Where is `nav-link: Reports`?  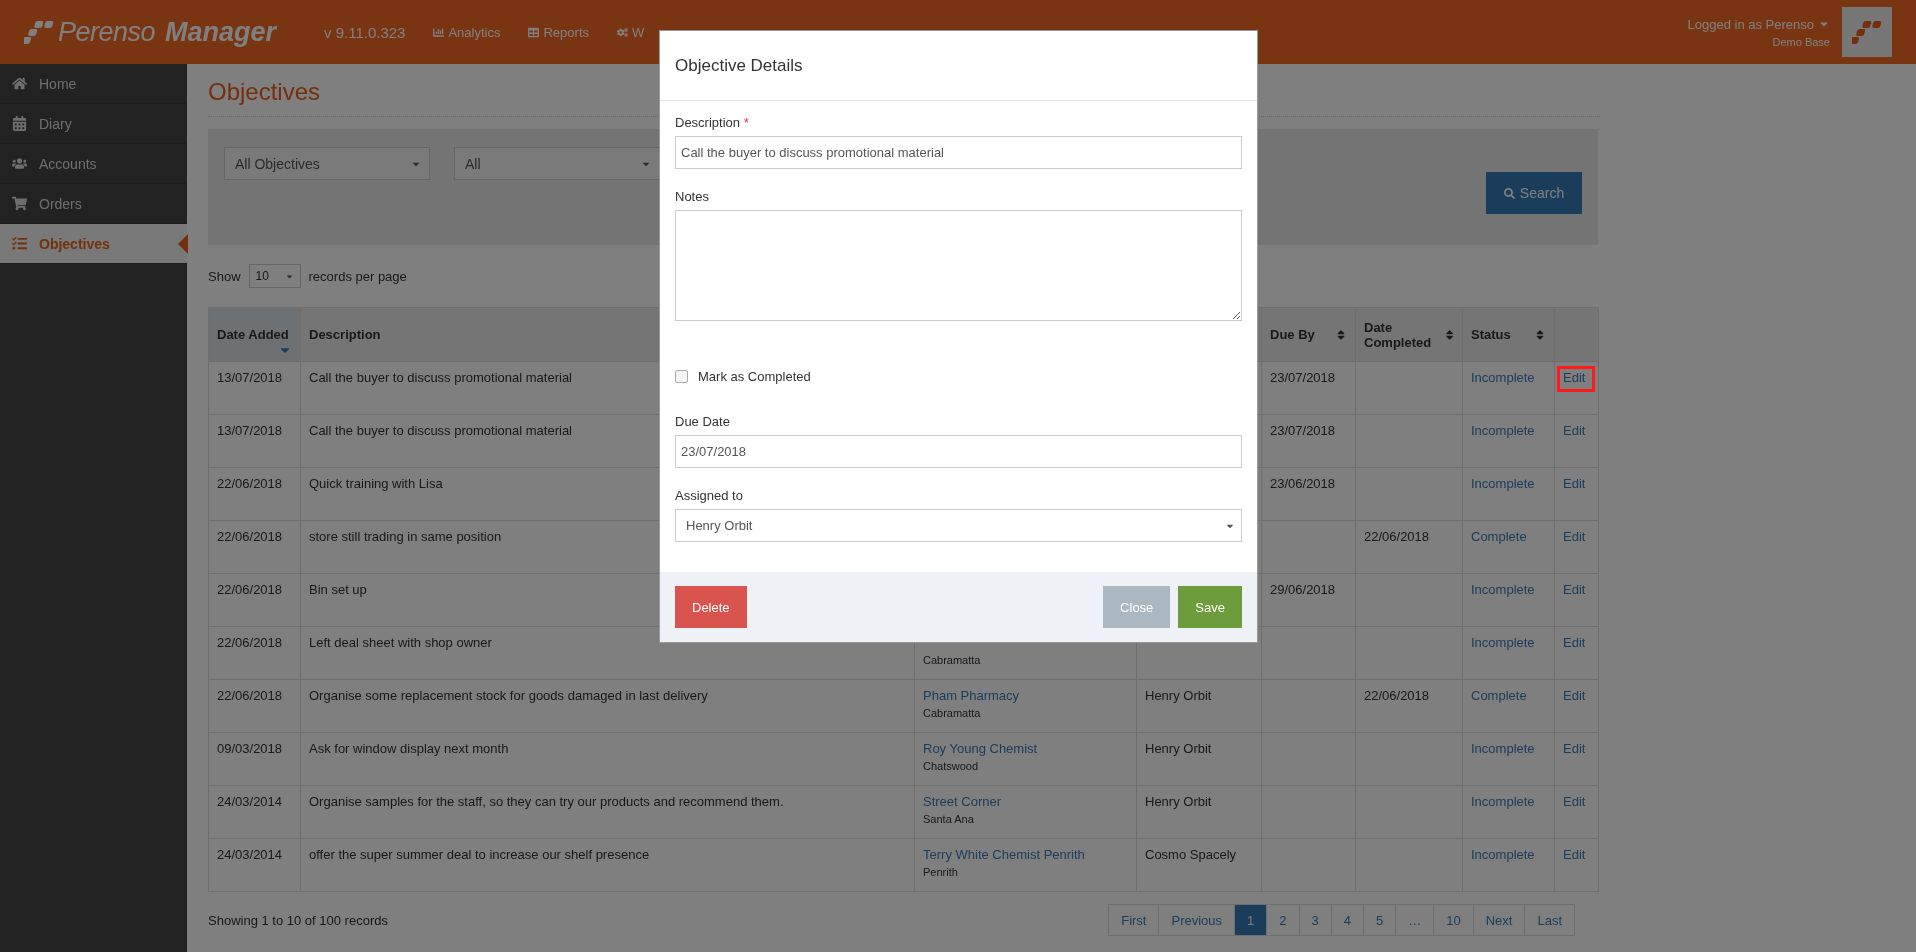
nav-link: Reports is located at coordinates (558, 32).